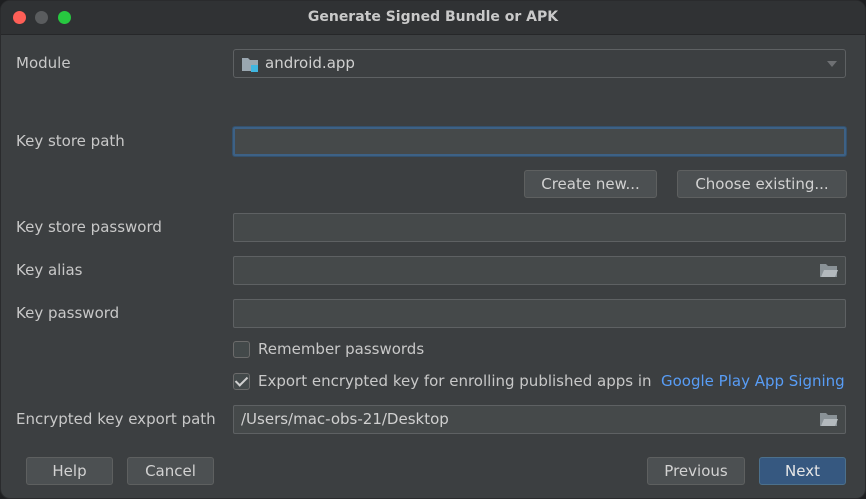 This screenshot has width=866, height=499. What do you see at coordinates (341, 349) in the screenshot?
I see `remember-passwords-label: Remember passwords` at bounding box center [341, 349].